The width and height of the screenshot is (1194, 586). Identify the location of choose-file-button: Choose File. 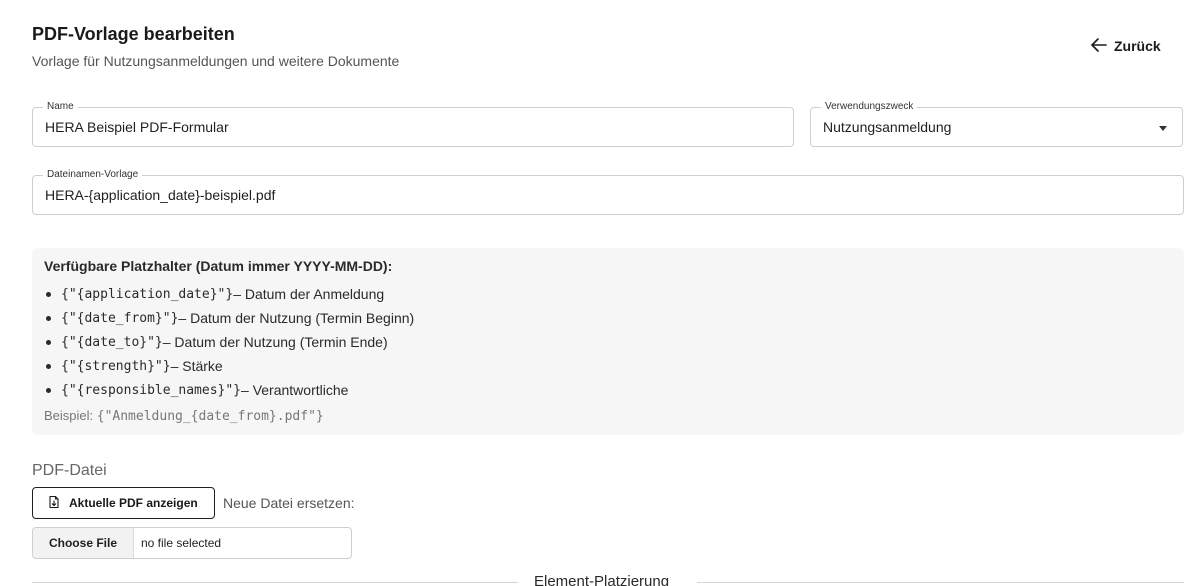
(83, 543).